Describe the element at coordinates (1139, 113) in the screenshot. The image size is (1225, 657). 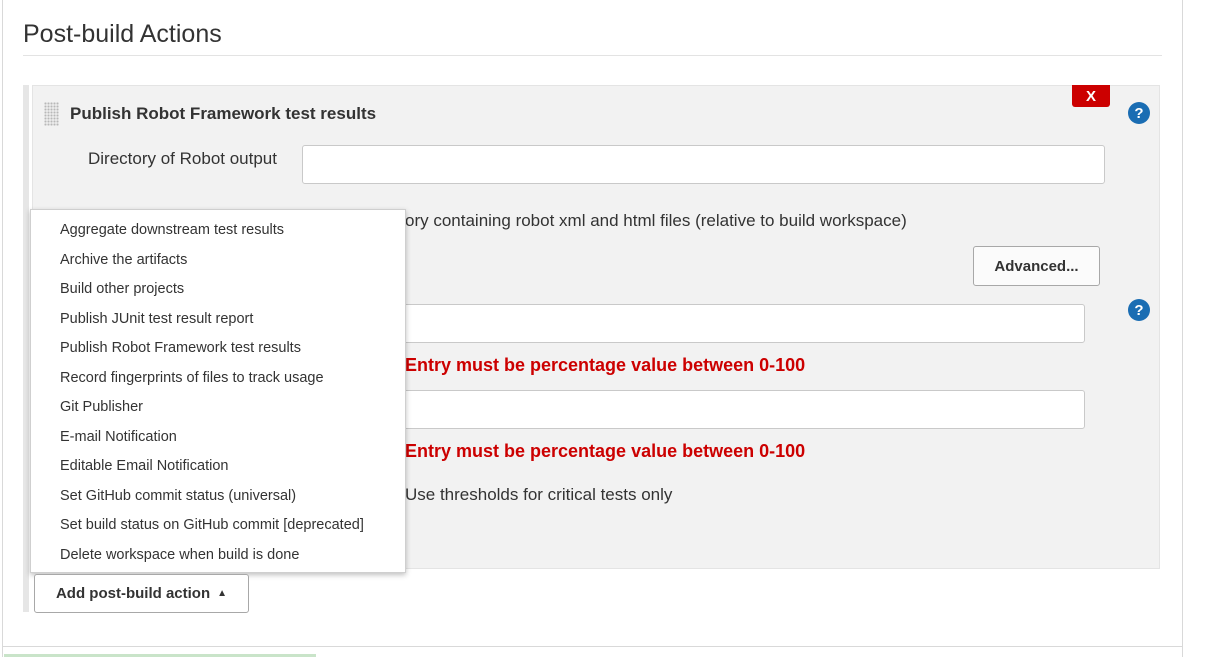
I see `help-icon: ?` at that location.